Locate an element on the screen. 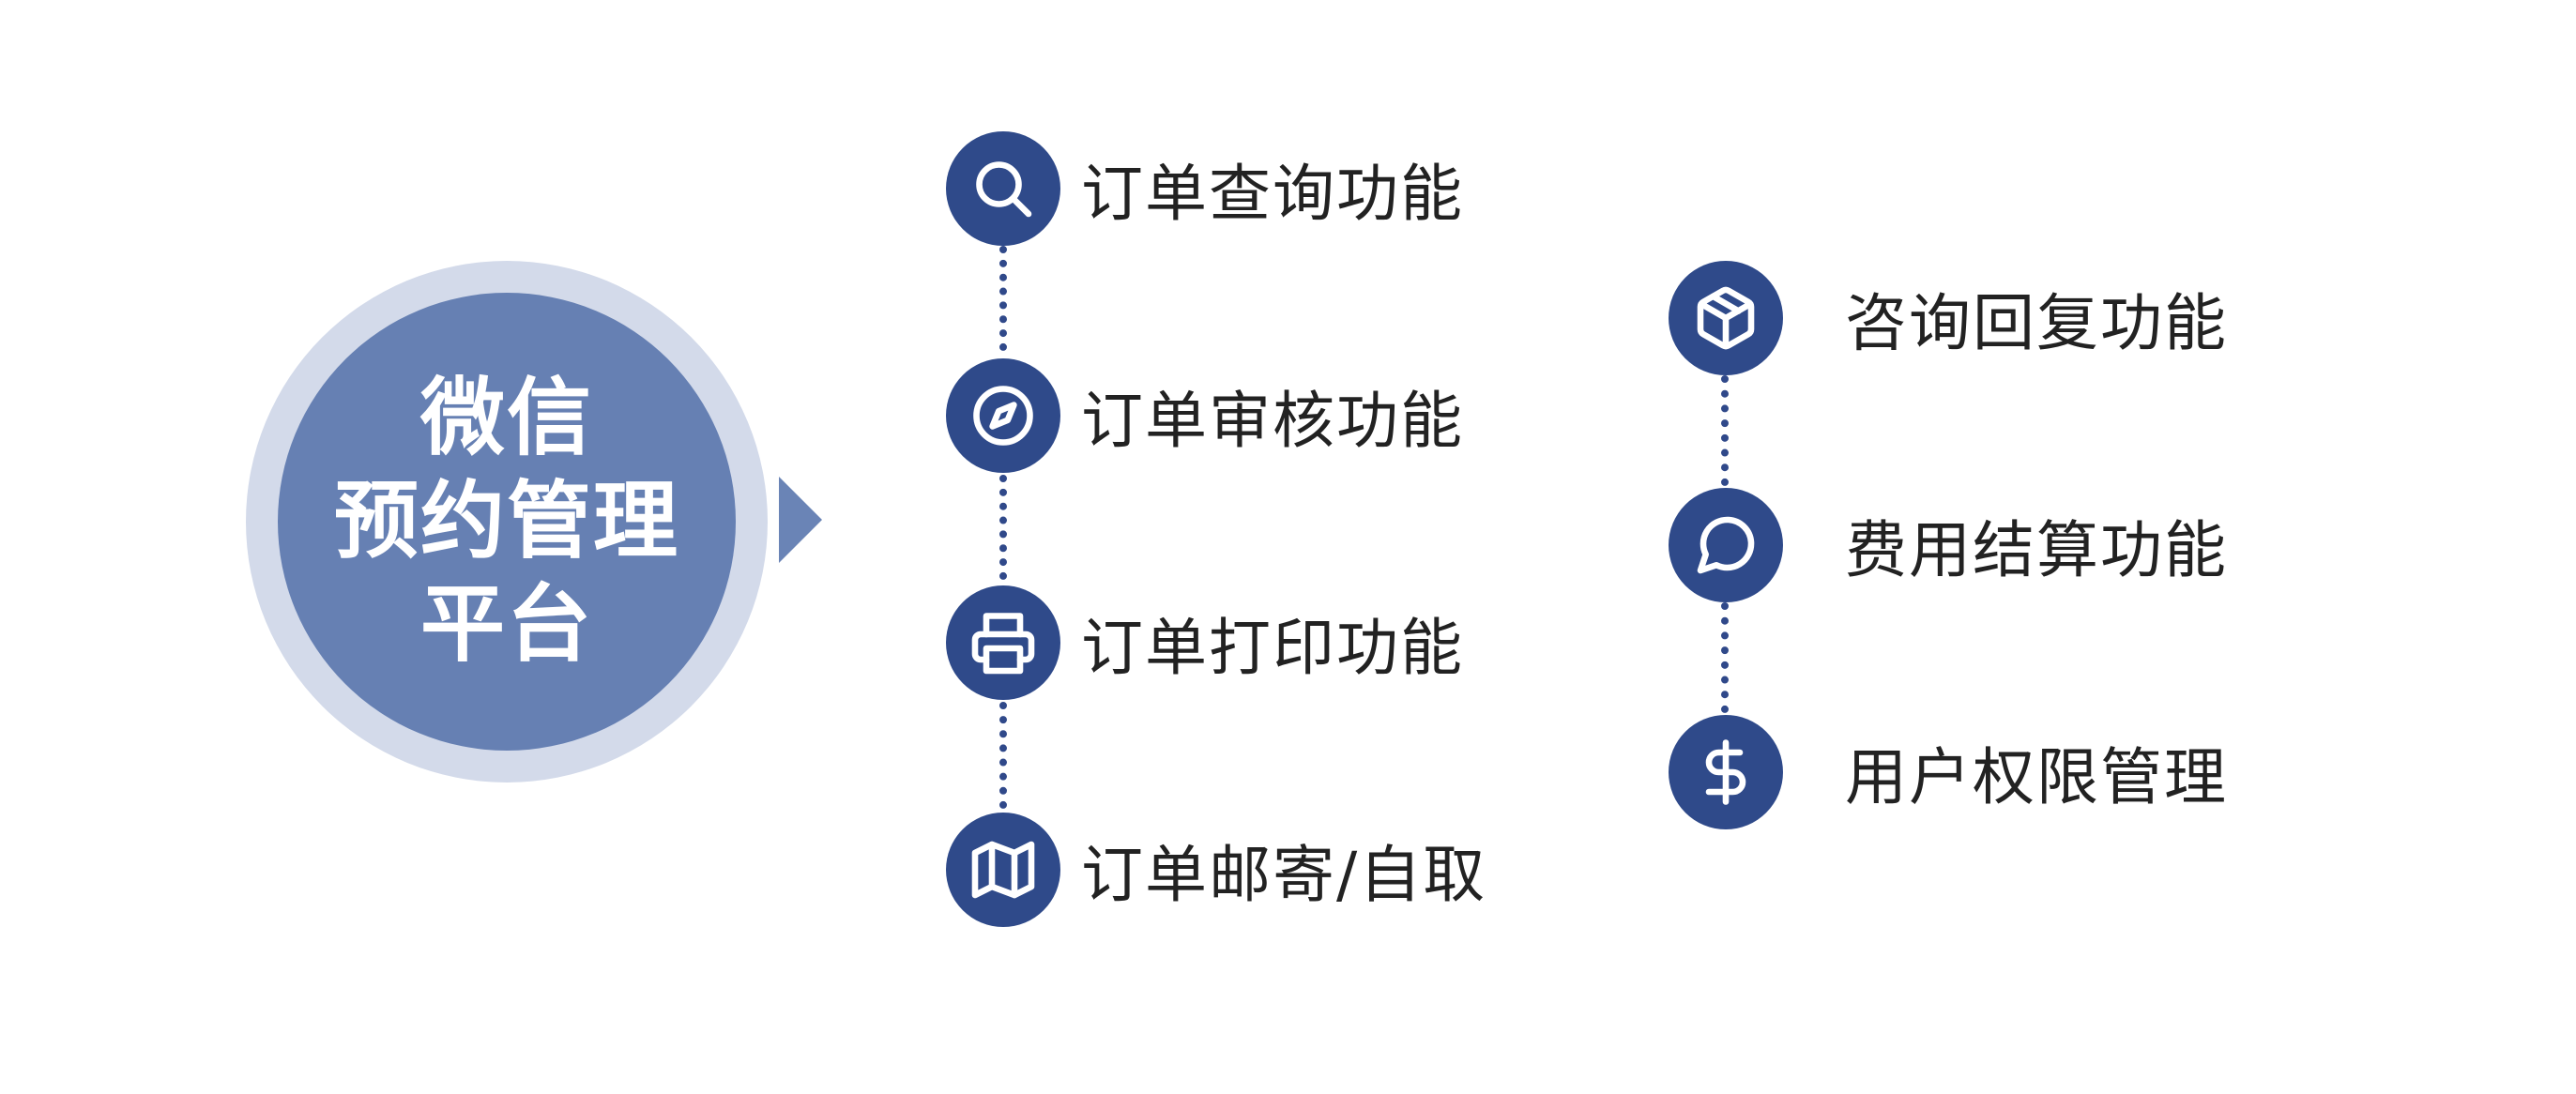 This screenshot has height=1094, width=2576. map-icon is located at coordinates (1003, 870).